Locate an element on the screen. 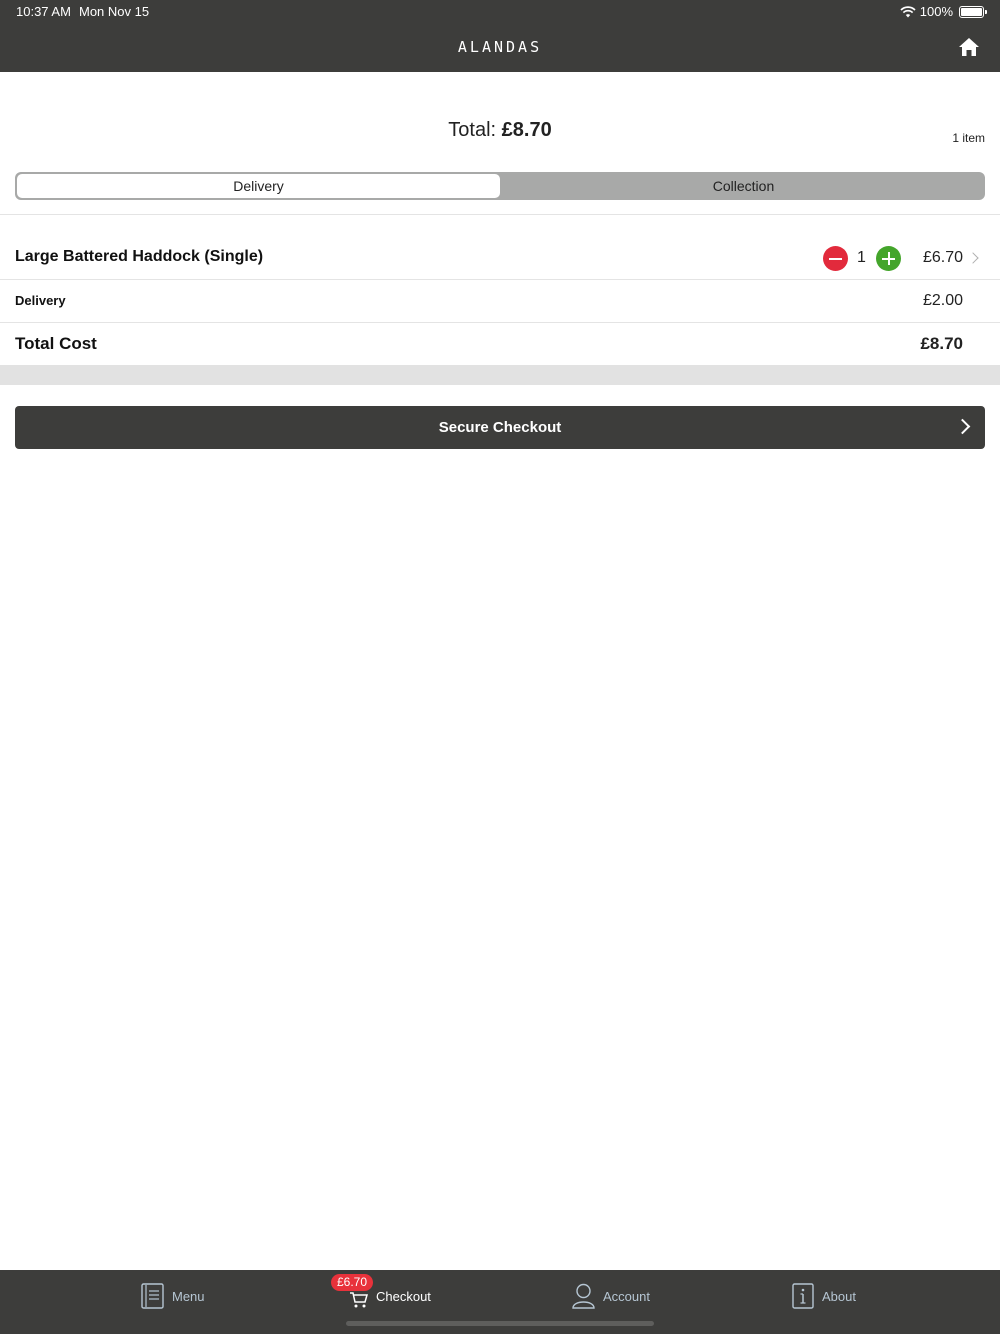  item-count: 1 item is located at coordinates (968, 138).